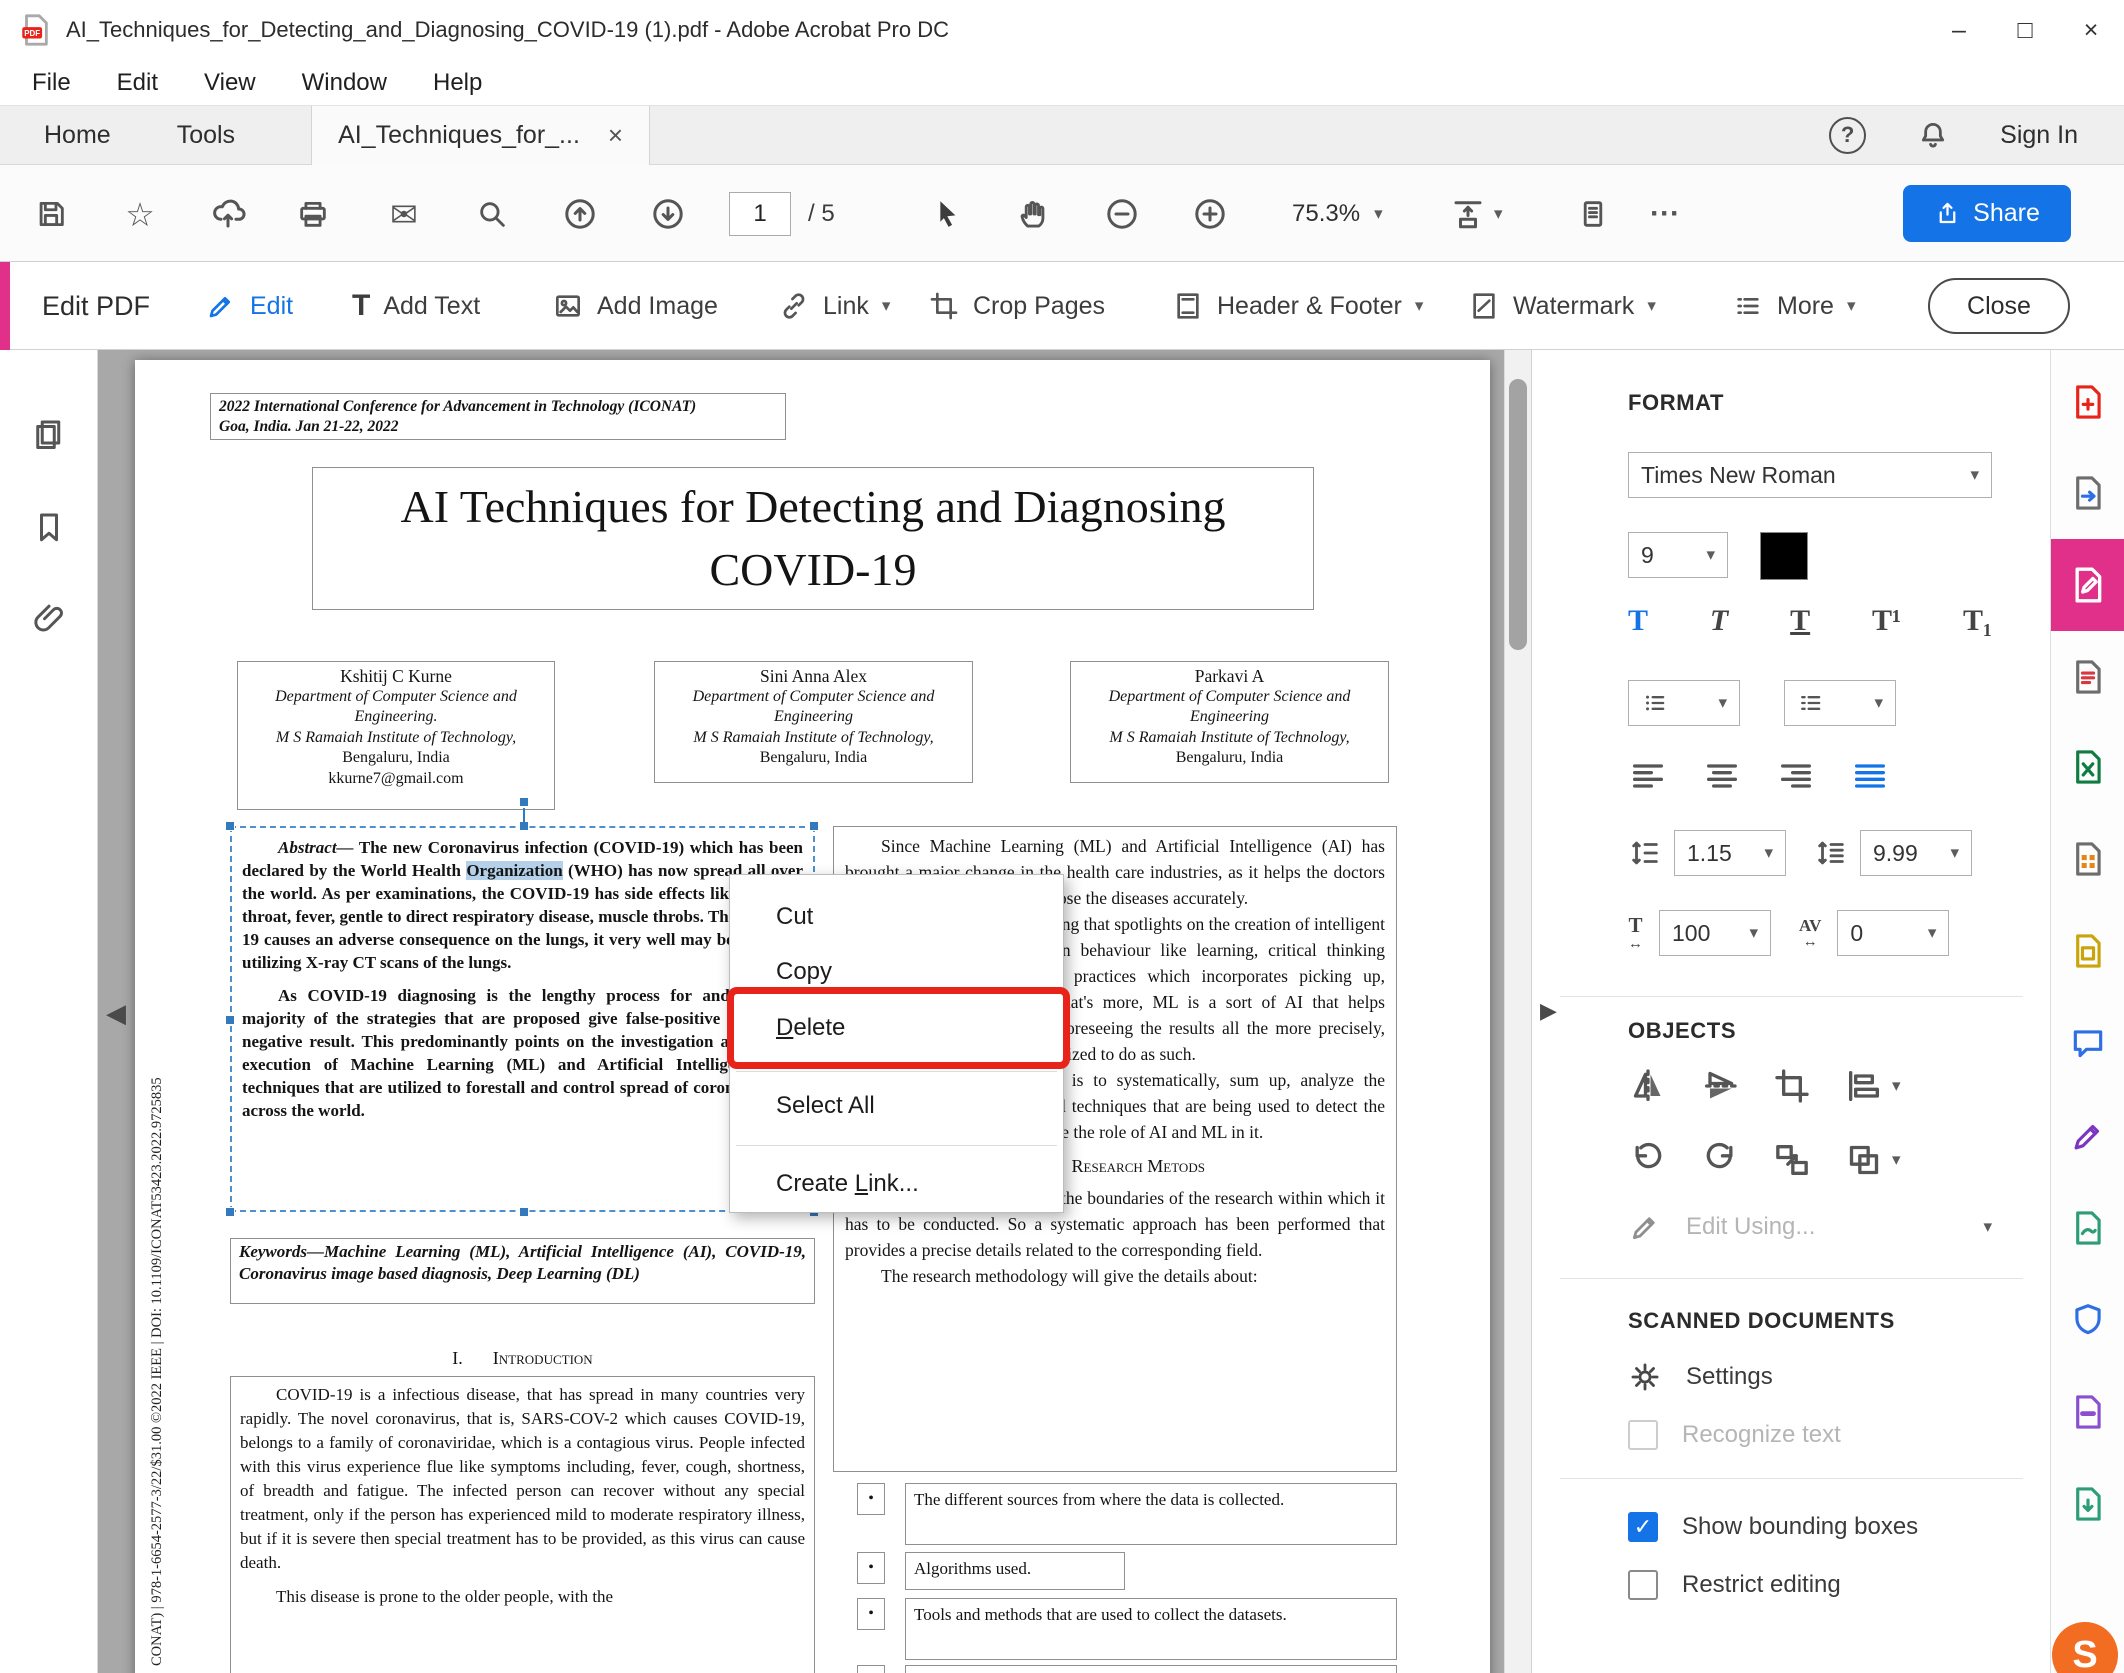  What do you see at coordinates (834, 306) in the screenshot?
I see `link-dropdown: Link ▾` at bounding box center [834, 306].